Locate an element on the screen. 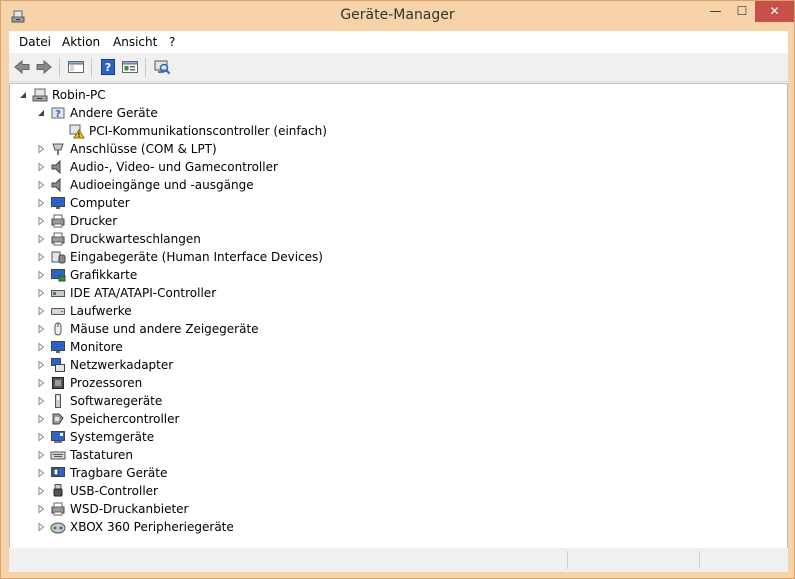 This screenshot has height=579, width=795. tree-group-item: Mäuse und andere Zeigegeräte is located at coordinates (147, 329).